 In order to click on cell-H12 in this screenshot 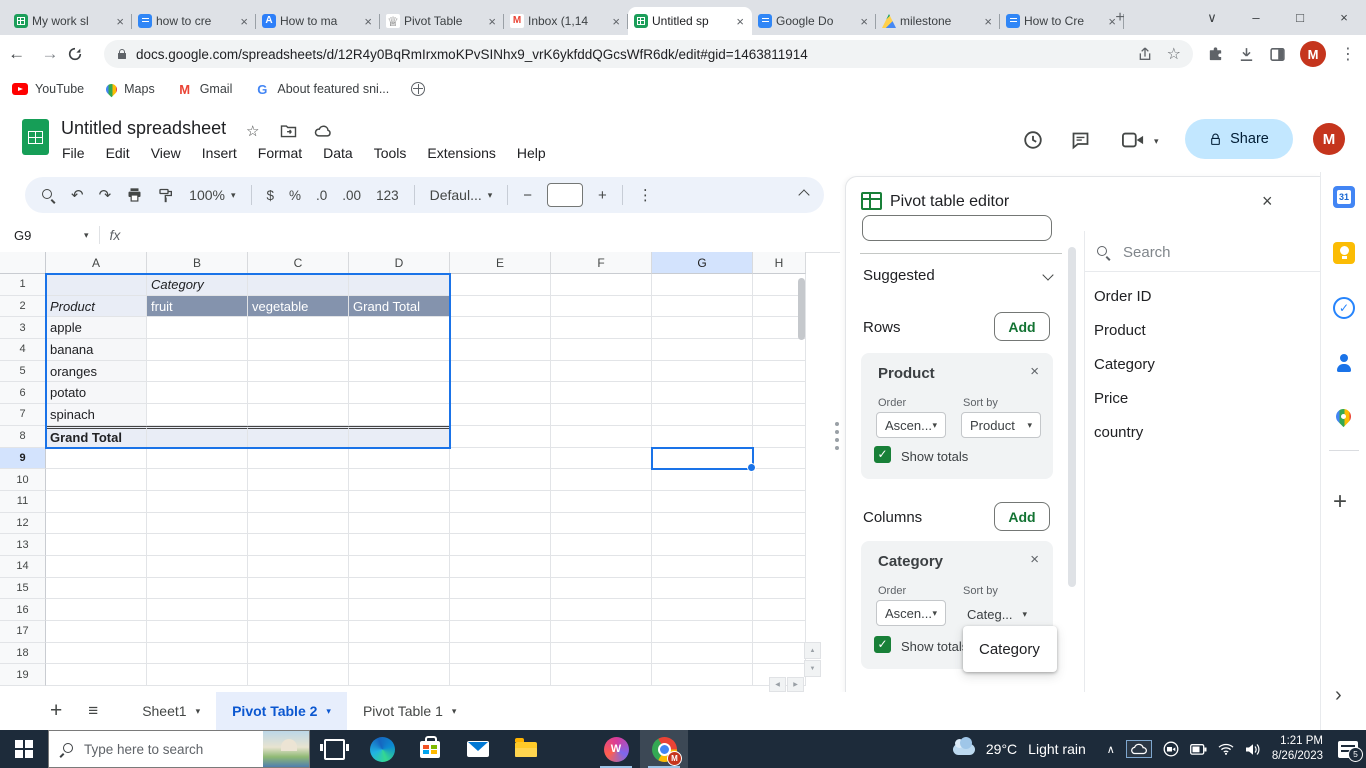, I will do `click(779, 523)`.